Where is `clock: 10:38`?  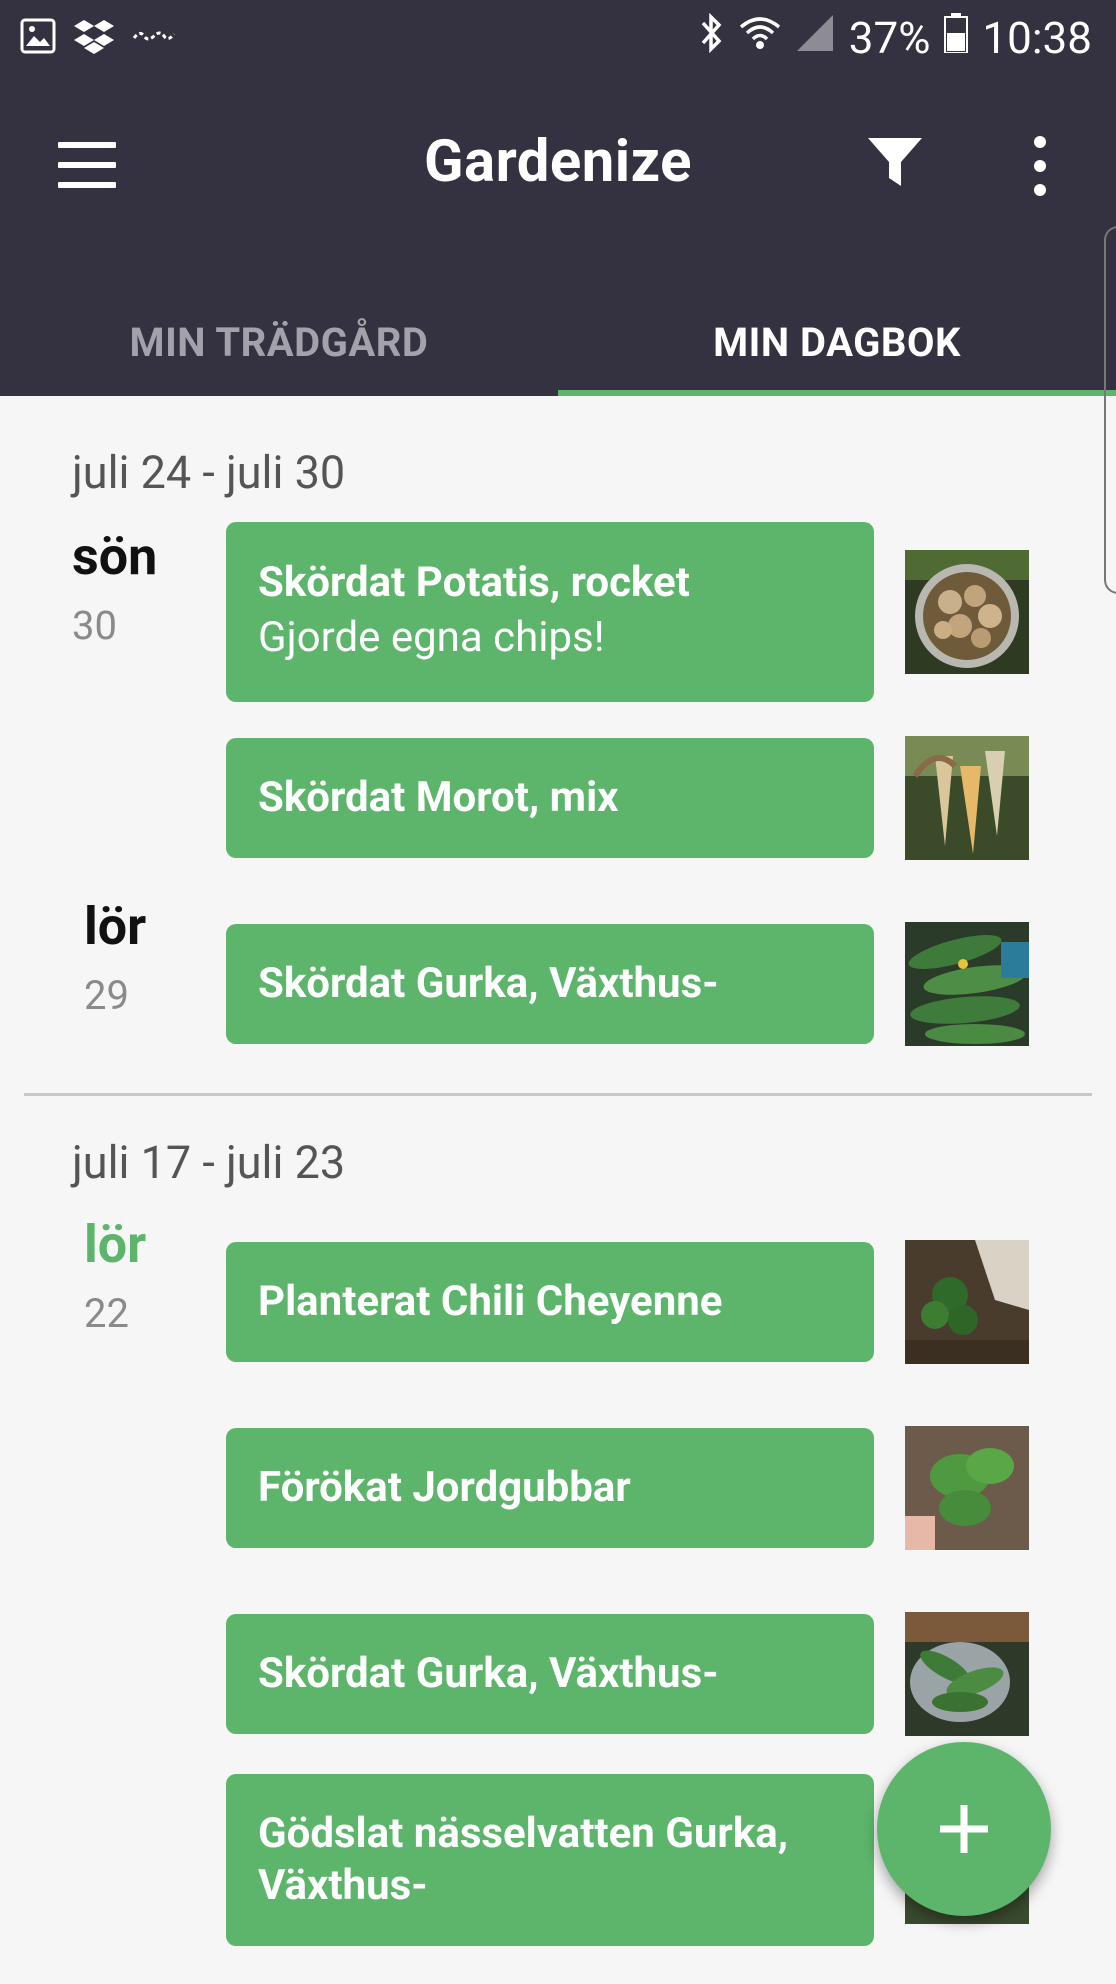 clock: 10:38 is located at coordinates (1037, 38).